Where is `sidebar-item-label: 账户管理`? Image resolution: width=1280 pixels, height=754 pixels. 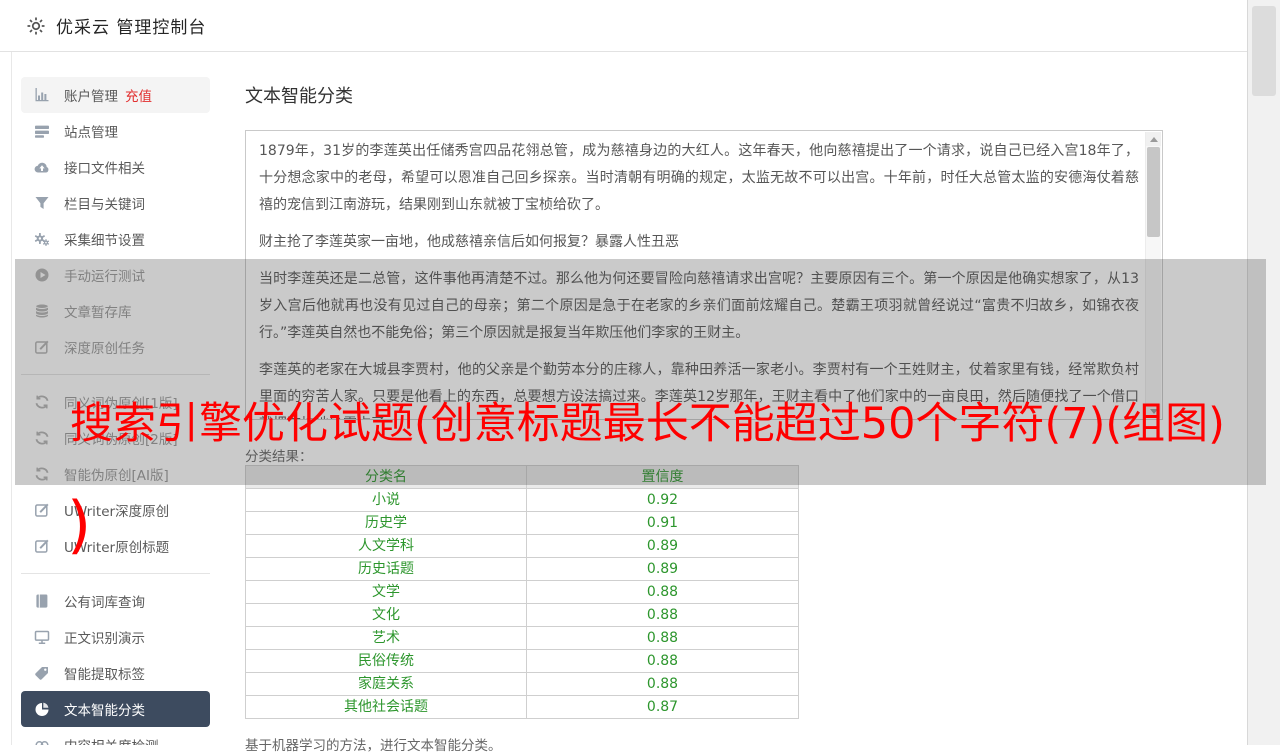 sidebar-item-label: 账户管理 is located at coordinates (91, 97).